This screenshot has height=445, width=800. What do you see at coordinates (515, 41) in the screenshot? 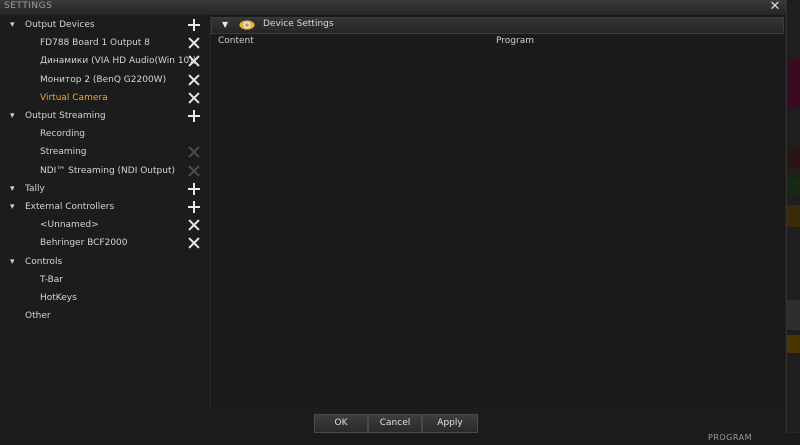
I see `column-program-label: Program` at bounding box center [515, 41].